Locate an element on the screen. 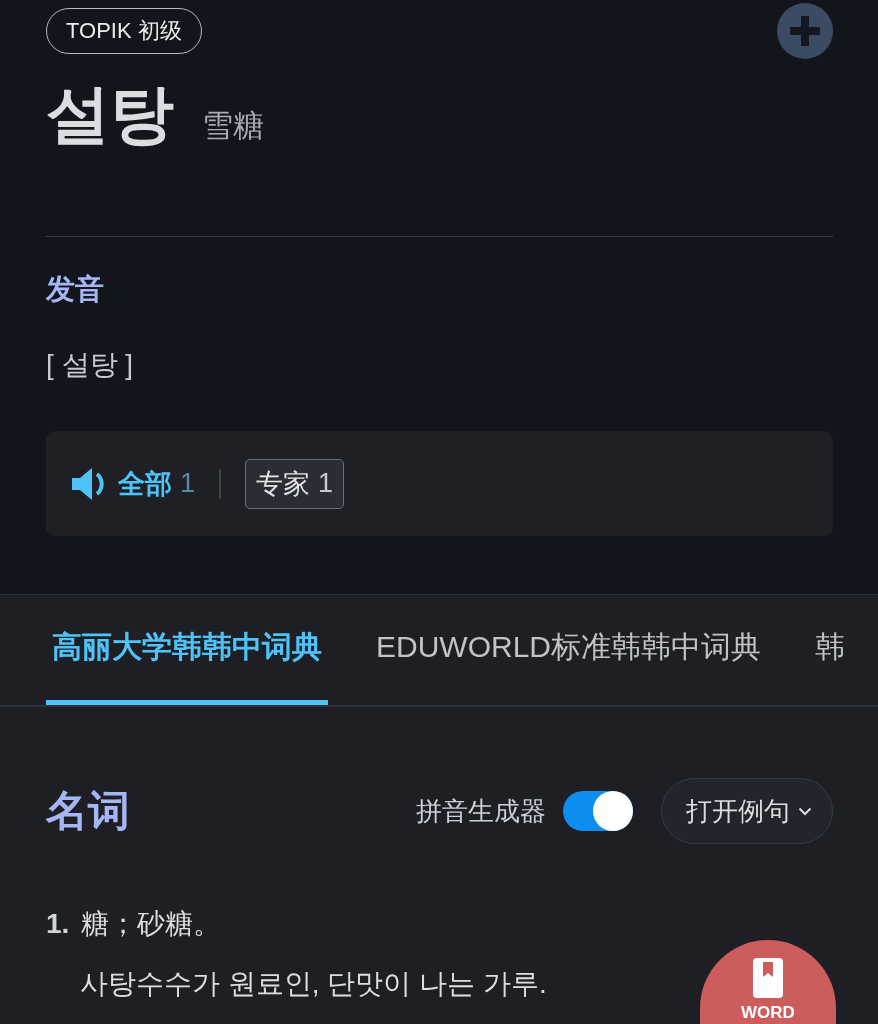 Image resolution: width=878 pixels, height=1024 pixels. bookmark-book-icon is located at coordinates (768, 978).